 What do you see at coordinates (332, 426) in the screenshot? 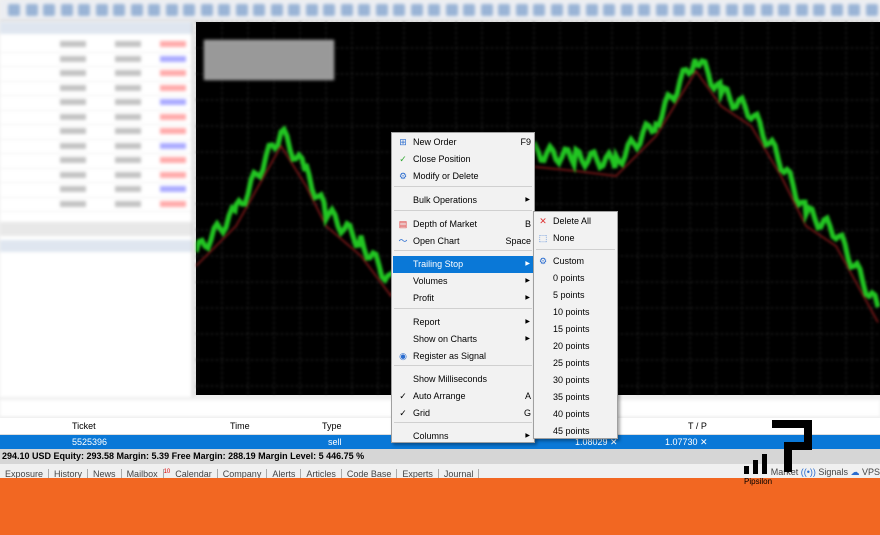
I see `col-type: Type` at bounding box center [332, 426].